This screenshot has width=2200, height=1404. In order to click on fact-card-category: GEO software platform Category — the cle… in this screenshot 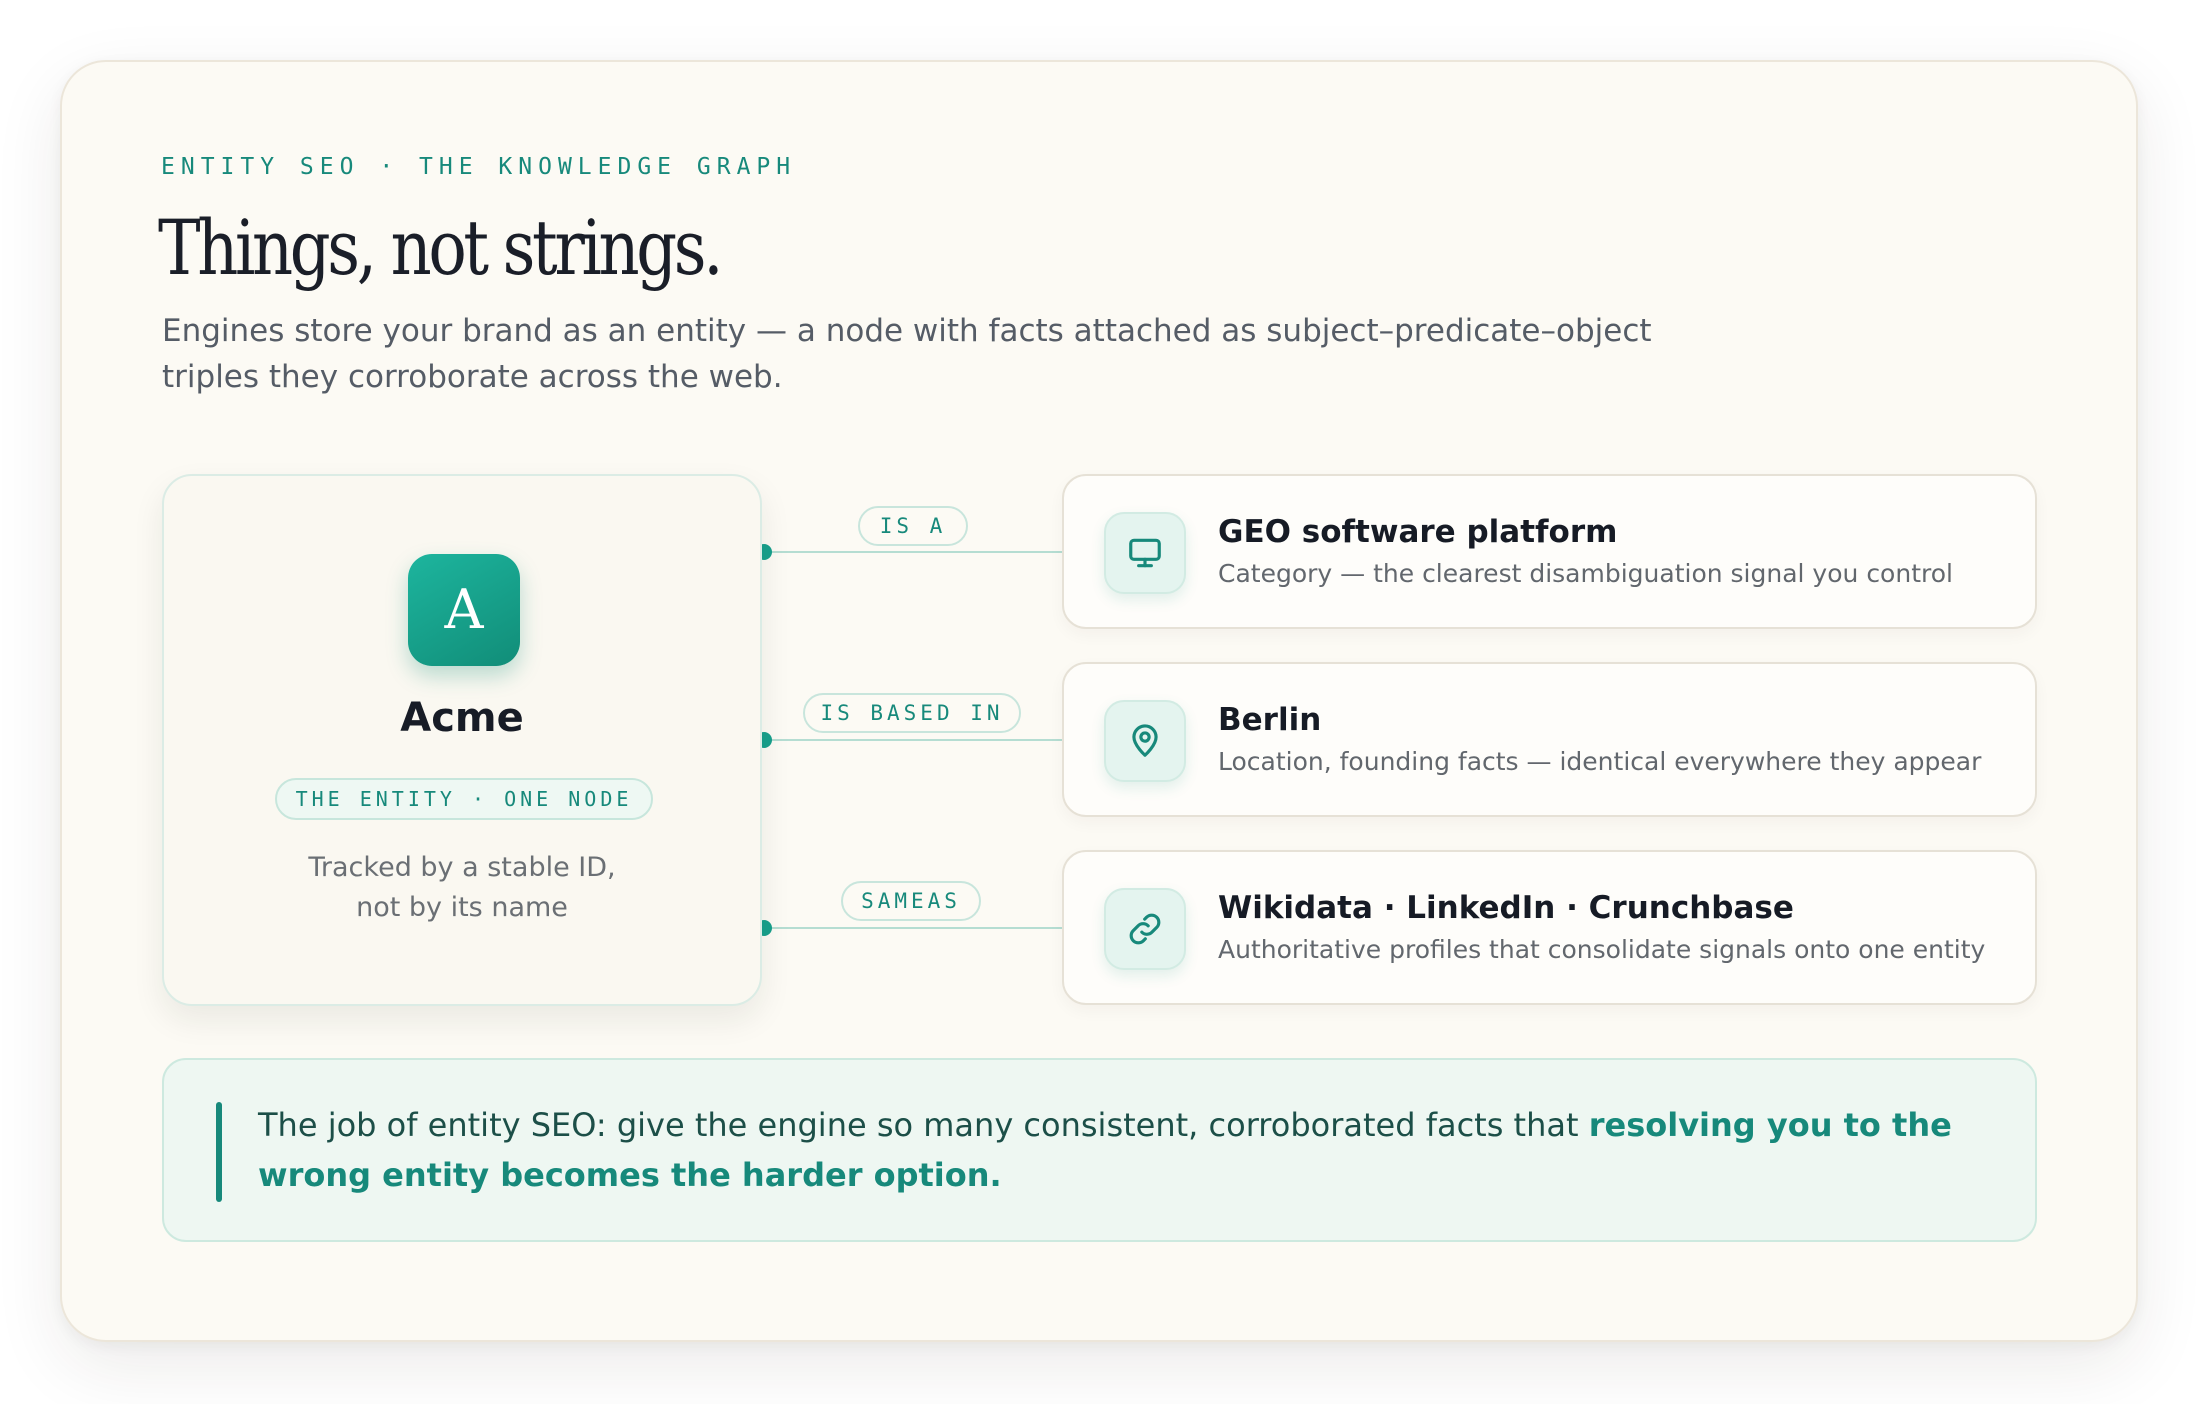, I will do `click(1549, 551)`.